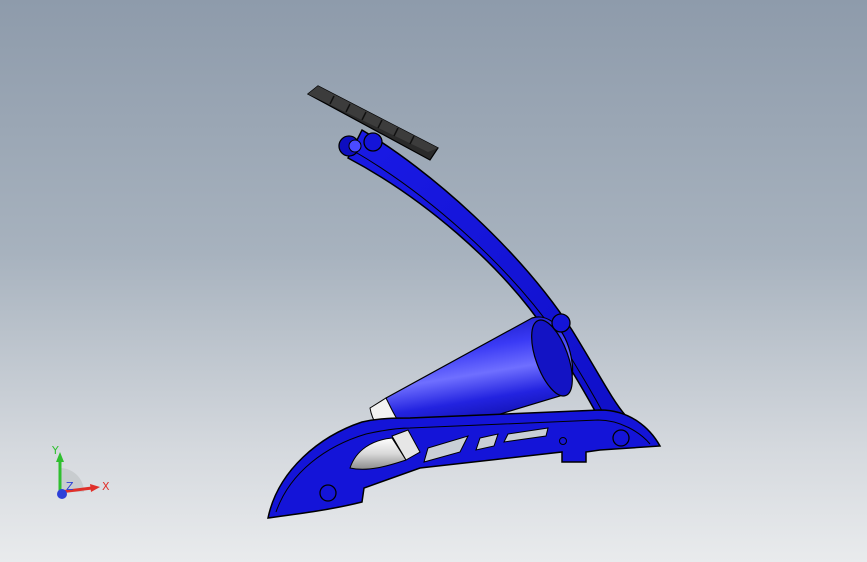 This screenshot has width=867, height=562. Describe the element at coordinates (373, 142) in the screenshot. I see `pin-arm-top` at that location.